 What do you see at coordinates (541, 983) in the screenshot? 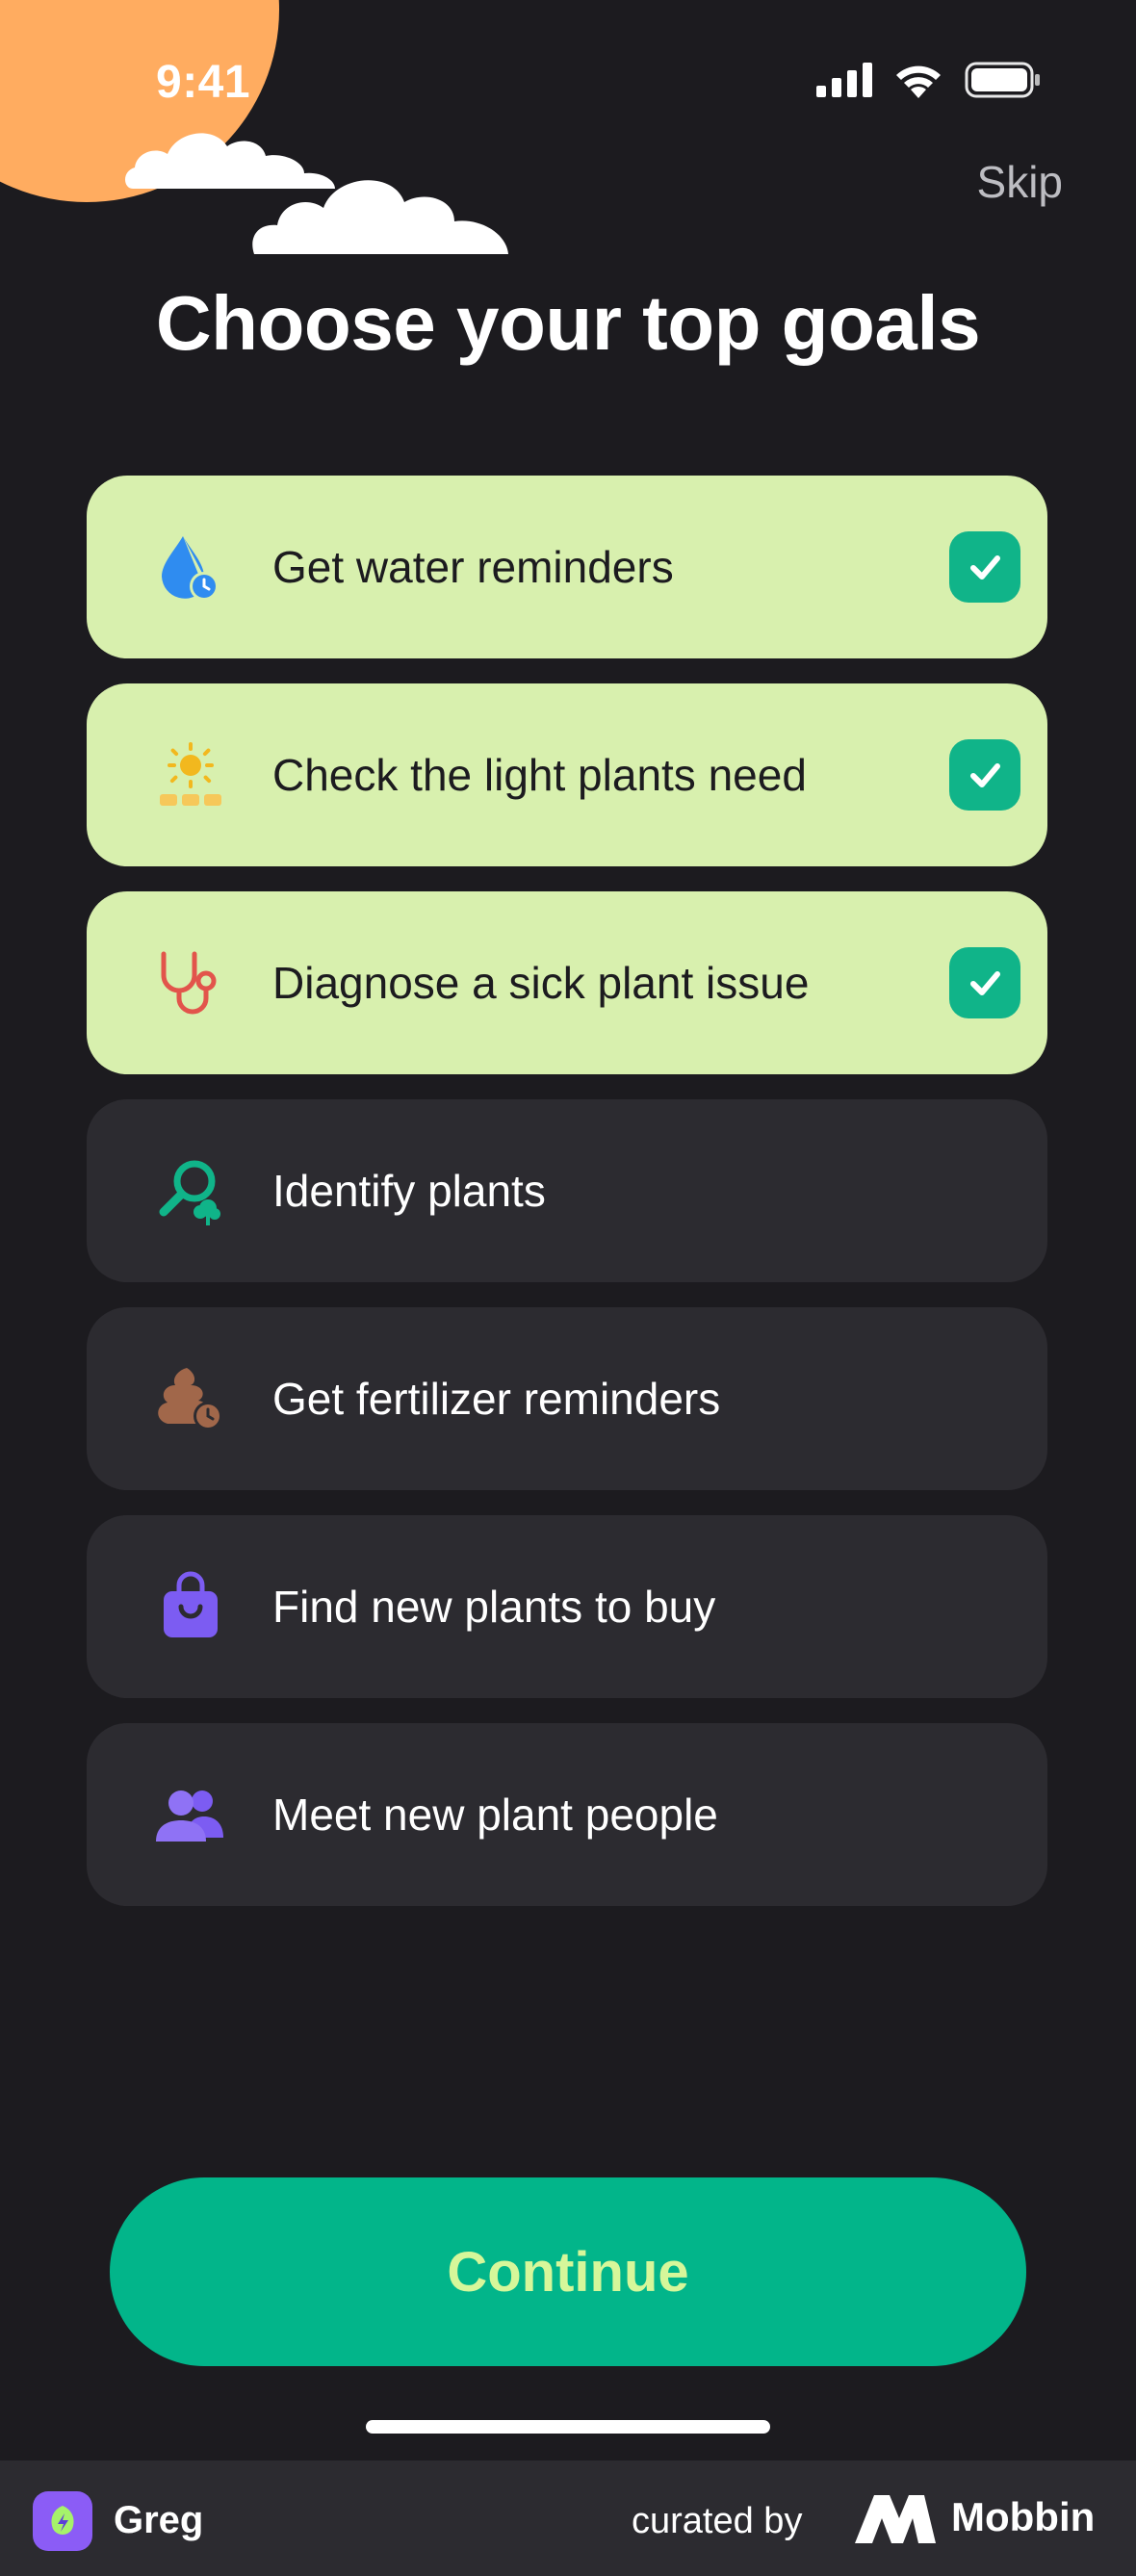
I see `goal-label: Diagnose a sick plant issue` at bounding box center [541, 983].